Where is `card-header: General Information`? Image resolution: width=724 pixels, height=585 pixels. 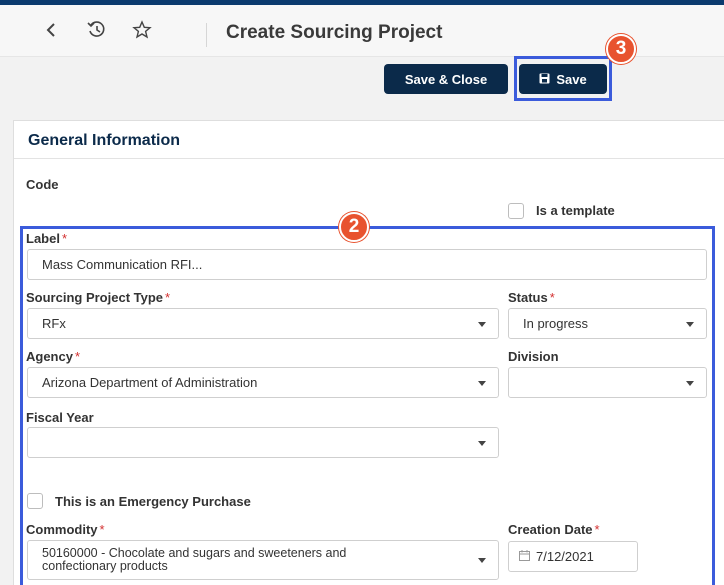
card-header: General Information is located at coordinates (369, 140).